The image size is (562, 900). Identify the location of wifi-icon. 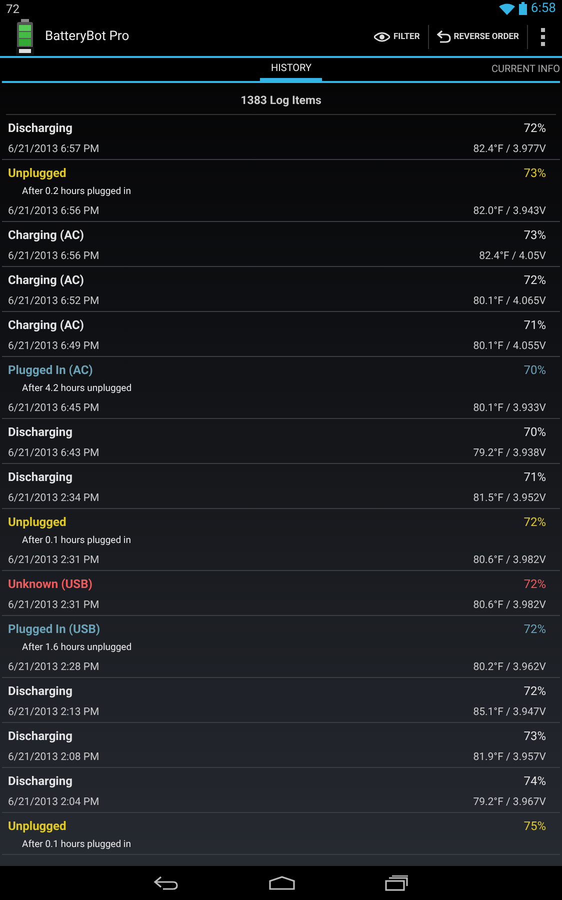
(506, 8).